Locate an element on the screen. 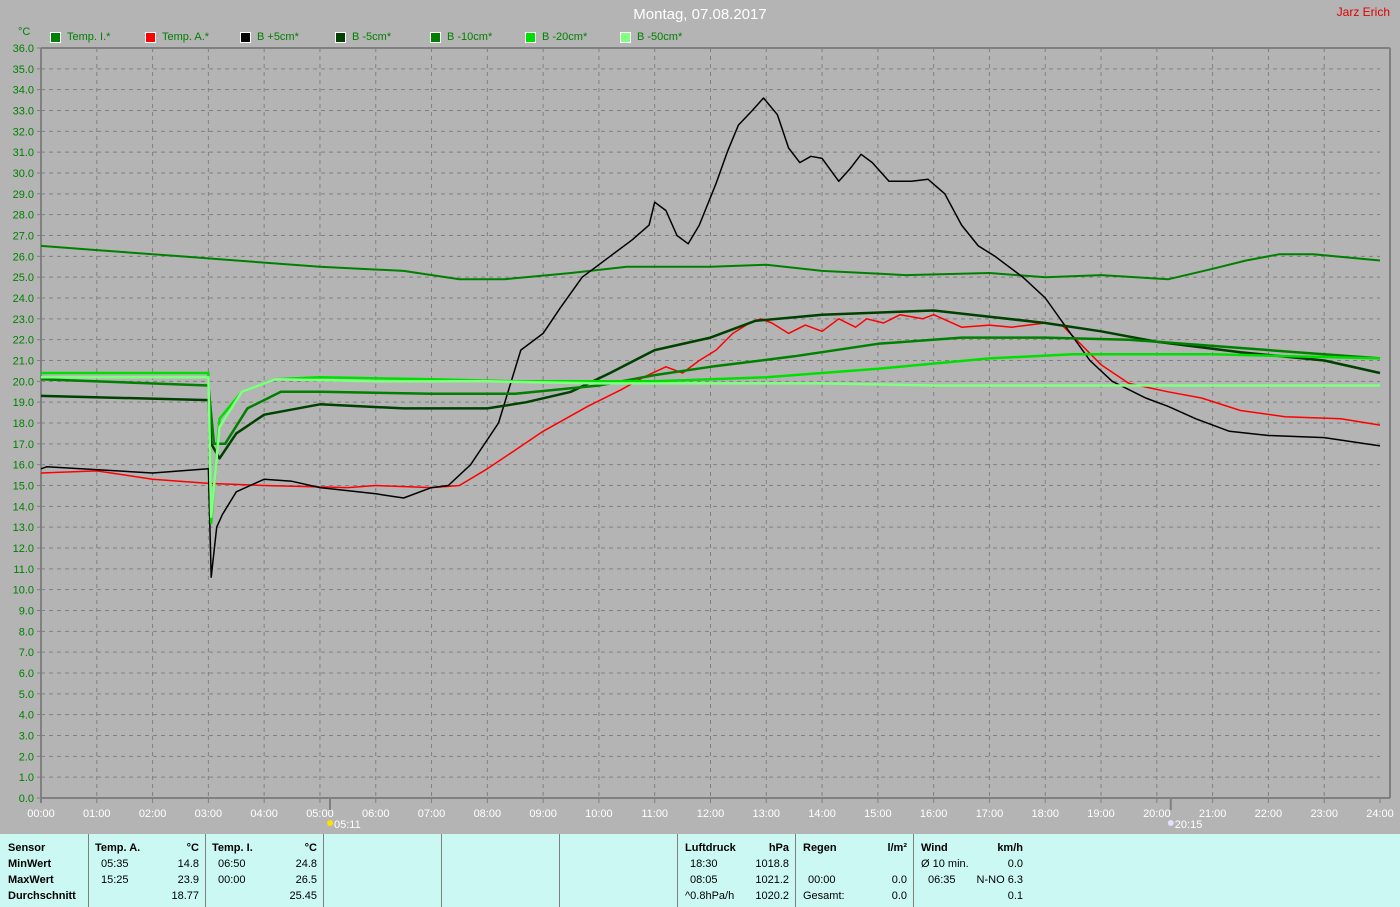  wind-unit: km/h is located at coordinates (1010, 848).